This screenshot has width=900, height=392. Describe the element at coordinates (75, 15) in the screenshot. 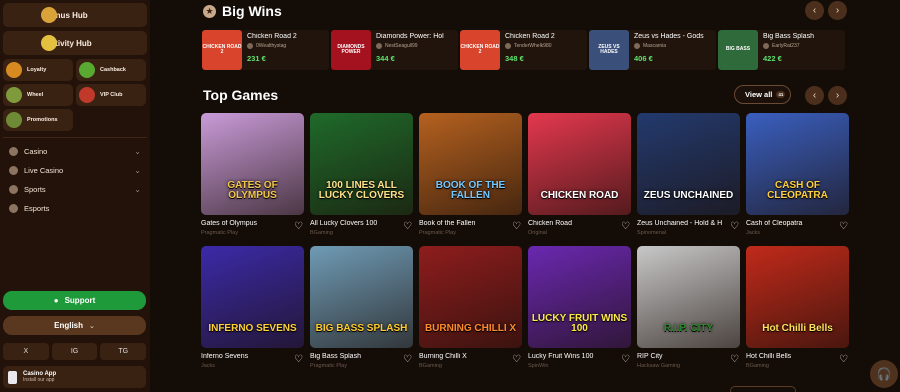

I see `bonus-hub-button: Bonus Hub` at that location.